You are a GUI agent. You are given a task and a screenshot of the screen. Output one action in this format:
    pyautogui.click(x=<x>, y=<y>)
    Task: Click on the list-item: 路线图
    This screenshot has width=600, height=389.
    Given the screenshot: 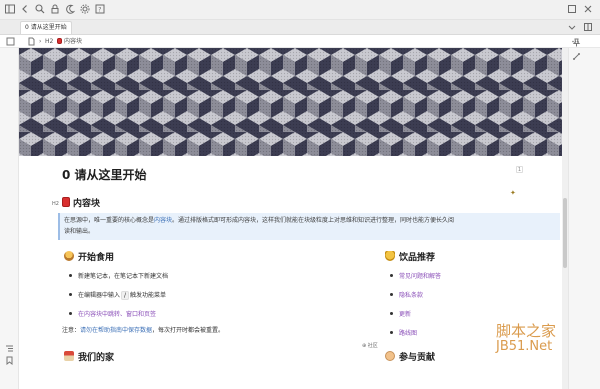 What is the action you would take?
    pyautogui.click(x=403, y=333)
    